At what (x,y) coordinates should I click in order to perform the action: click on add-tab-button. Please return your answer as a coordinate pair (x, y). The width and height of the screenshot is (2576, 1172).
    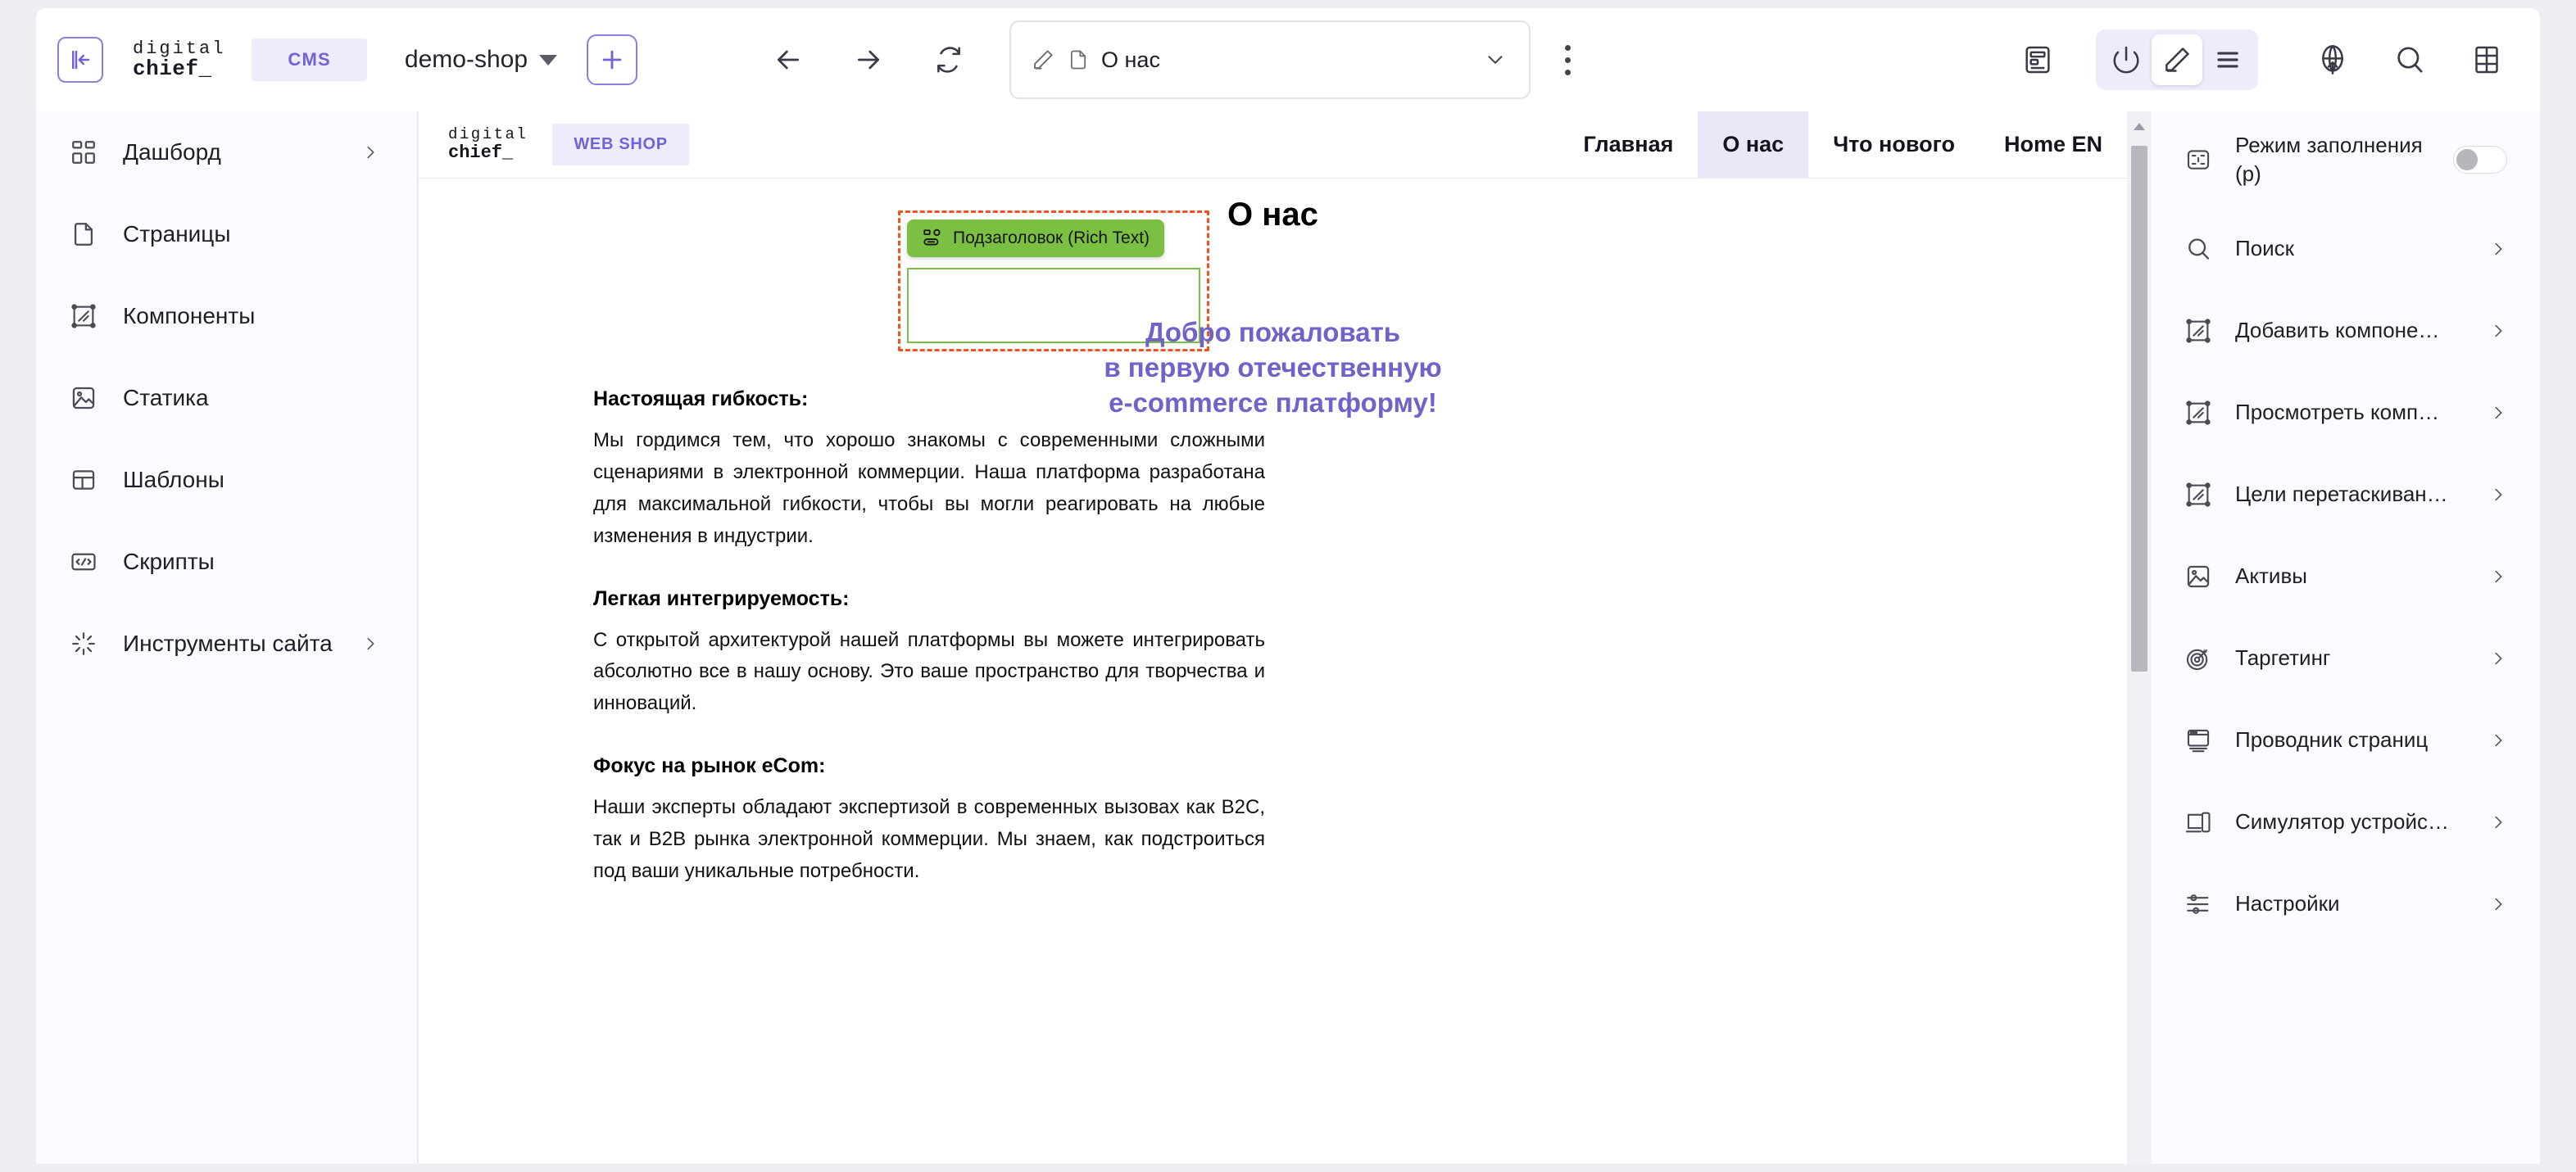
    Looking at the image, I should click on (612, 59).